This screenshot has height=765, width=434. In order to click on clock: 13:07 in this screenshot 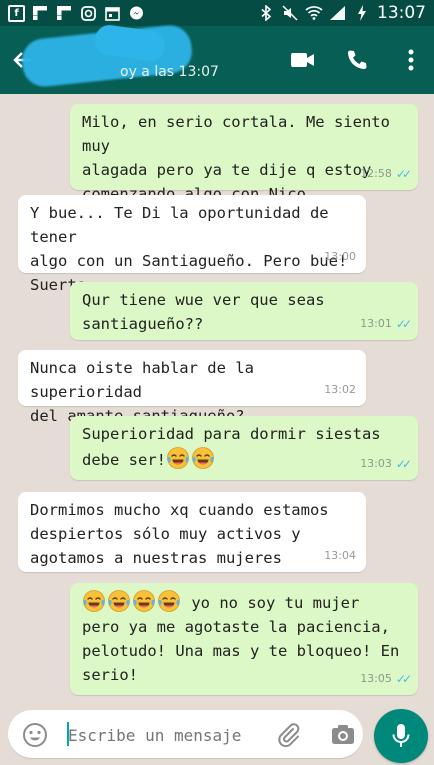, I will do `click(401, 13)`.